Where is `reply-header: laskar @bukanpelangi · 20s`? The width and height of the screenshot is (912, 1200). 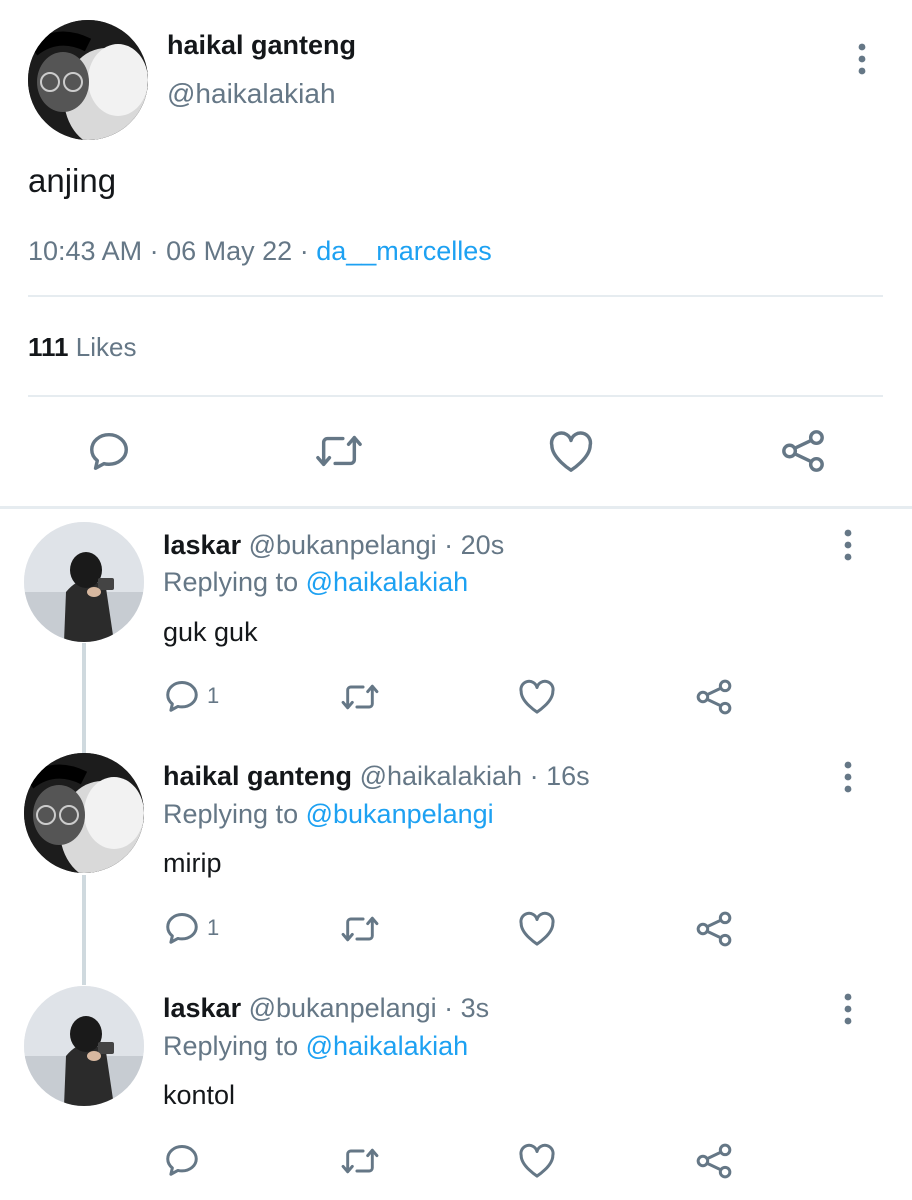 reply-header: laskar @bukanpelangi · 20s is located at coordinates (333, 545).